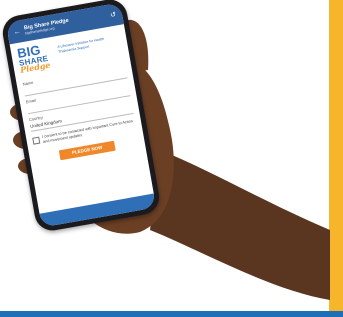 The height and width of the screenshot is (317, 343). I want to click on blue-bottom-band, so click(171, 314).